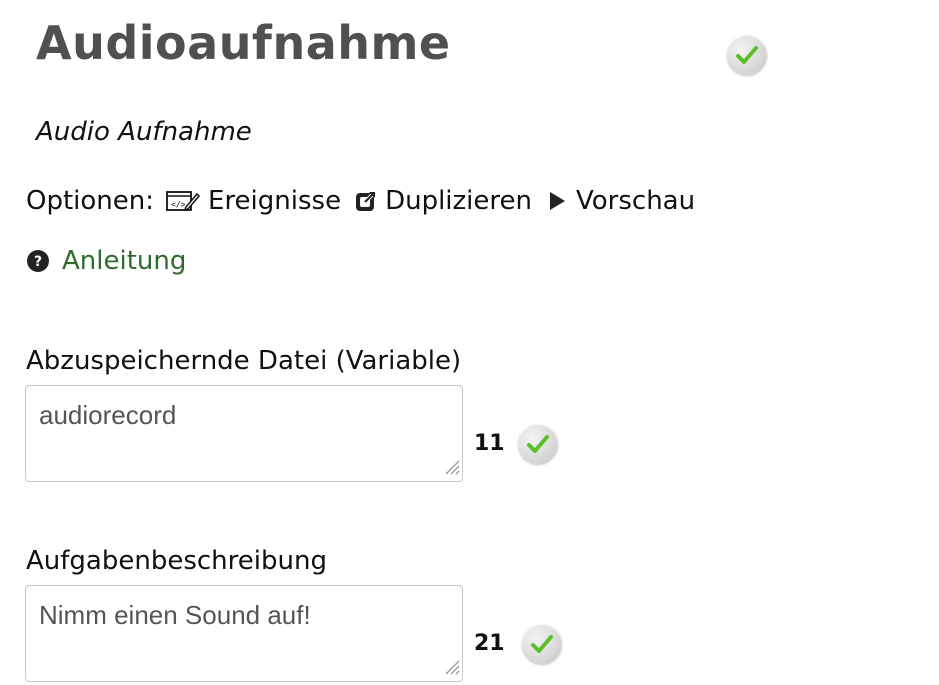  Describe the element at coordinates (176, 561) in the screenshot. I see `description-field-label: Aufgabenbeschreibung` at that location.